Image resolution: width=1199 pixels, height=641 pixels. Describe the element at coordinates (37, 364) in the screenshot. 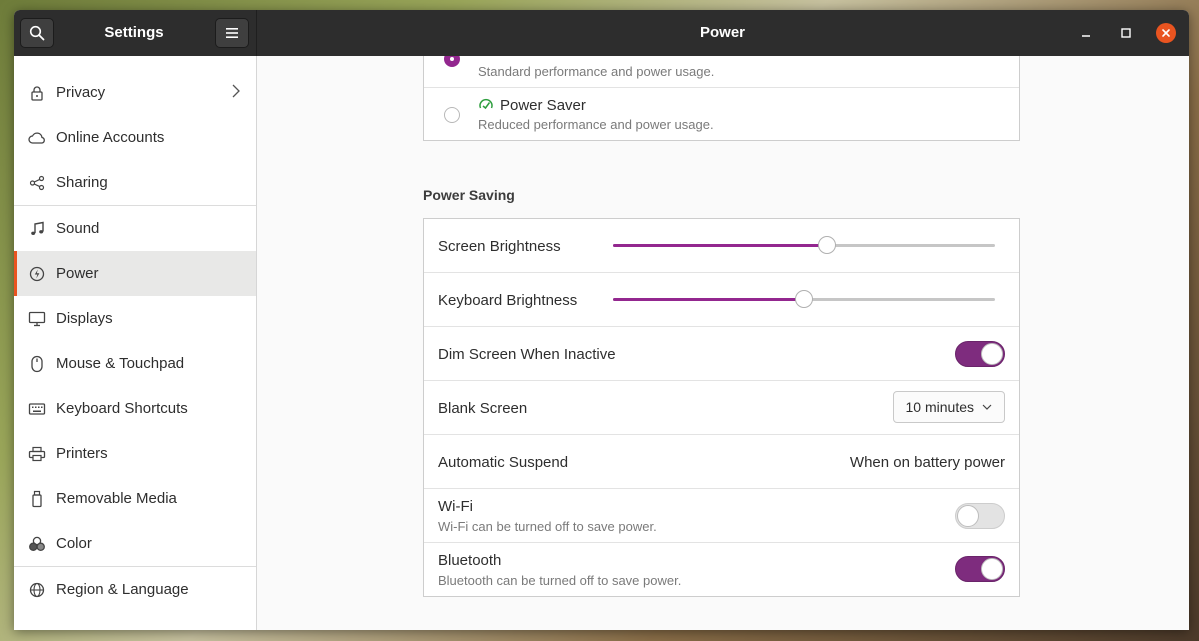

I see `mouse-icon` at that location.